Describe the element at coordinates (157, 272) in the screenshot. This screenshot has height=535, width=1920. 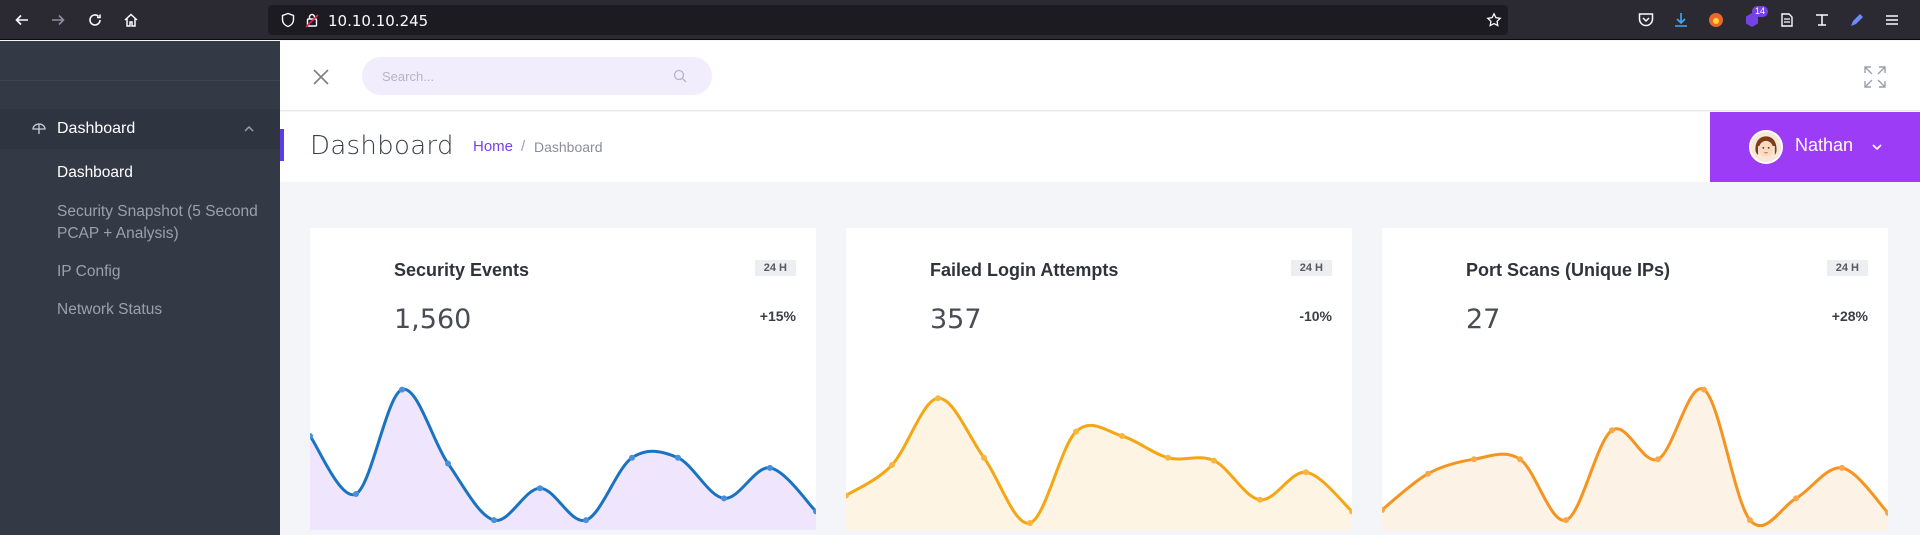
I see `sidebar-item-ip-config: IP Config` at that location.